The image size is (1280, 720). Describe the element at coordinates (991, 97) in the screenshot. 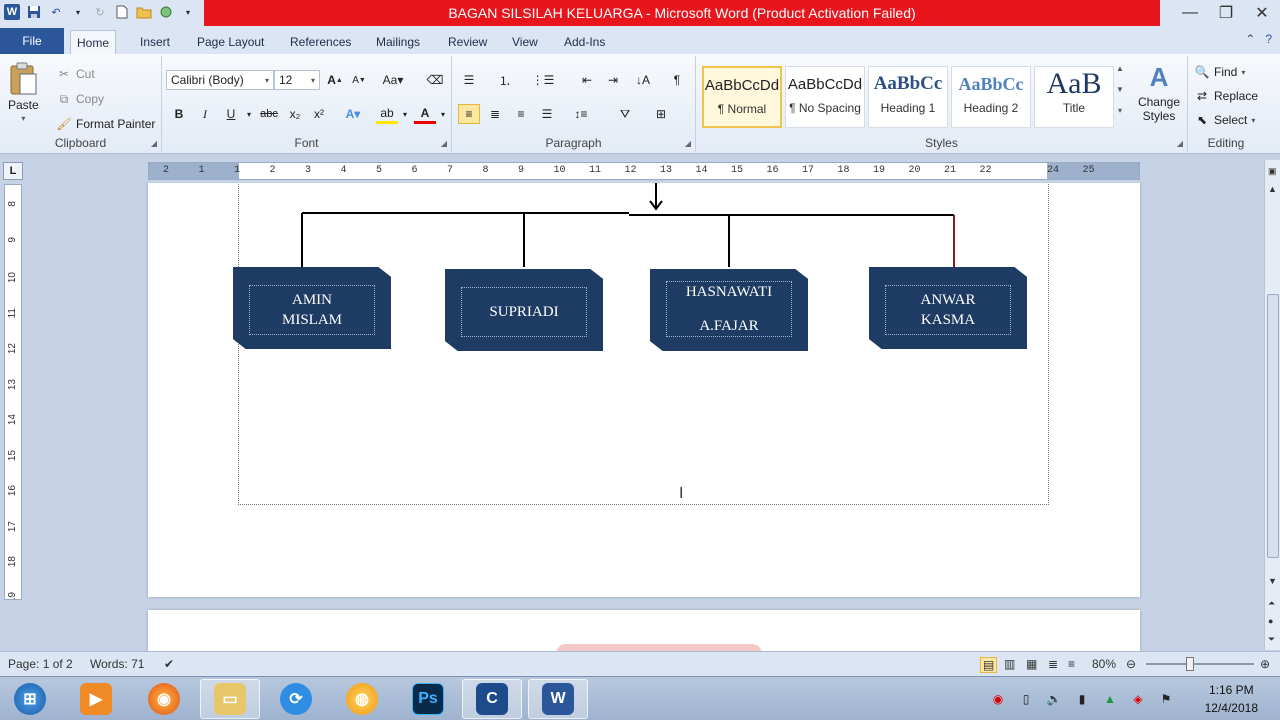

I see `style-heading-2: AaBbCc Heading 2` at that location.